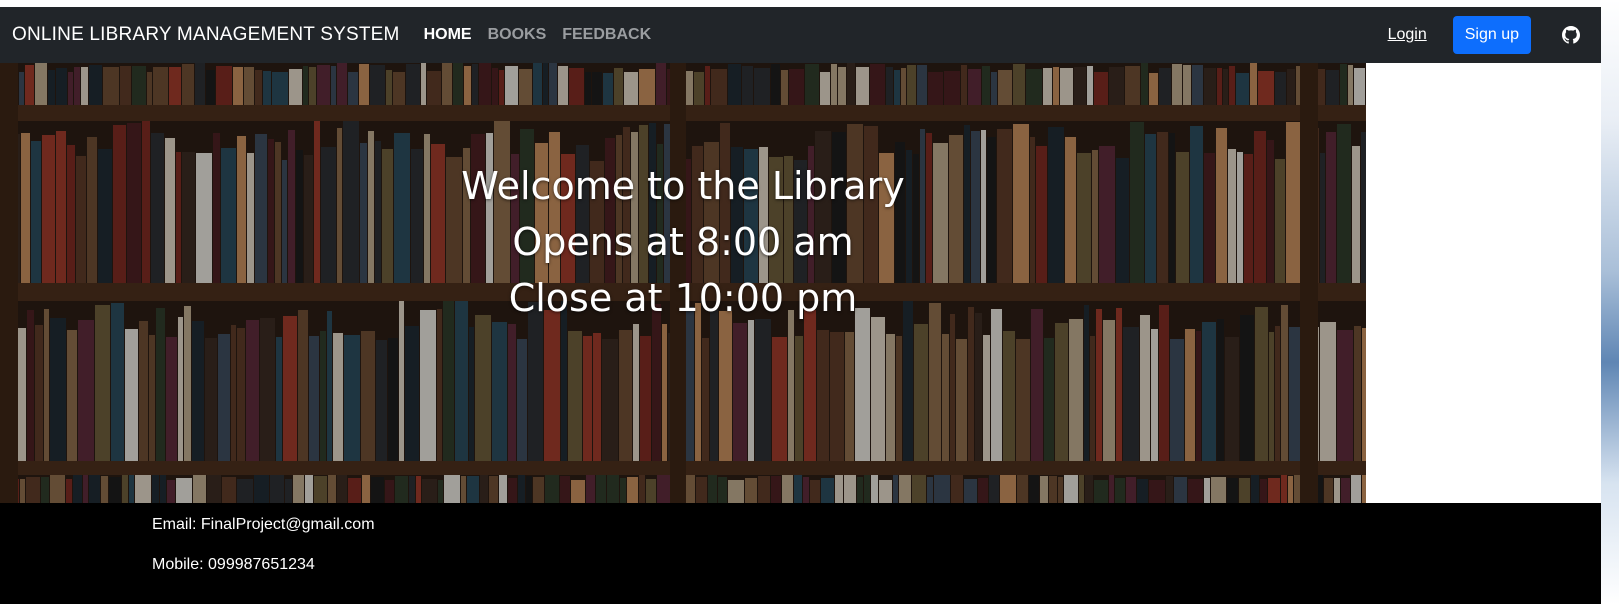  I want to click on nav-right: Login Sign up, so click(1488, 35).